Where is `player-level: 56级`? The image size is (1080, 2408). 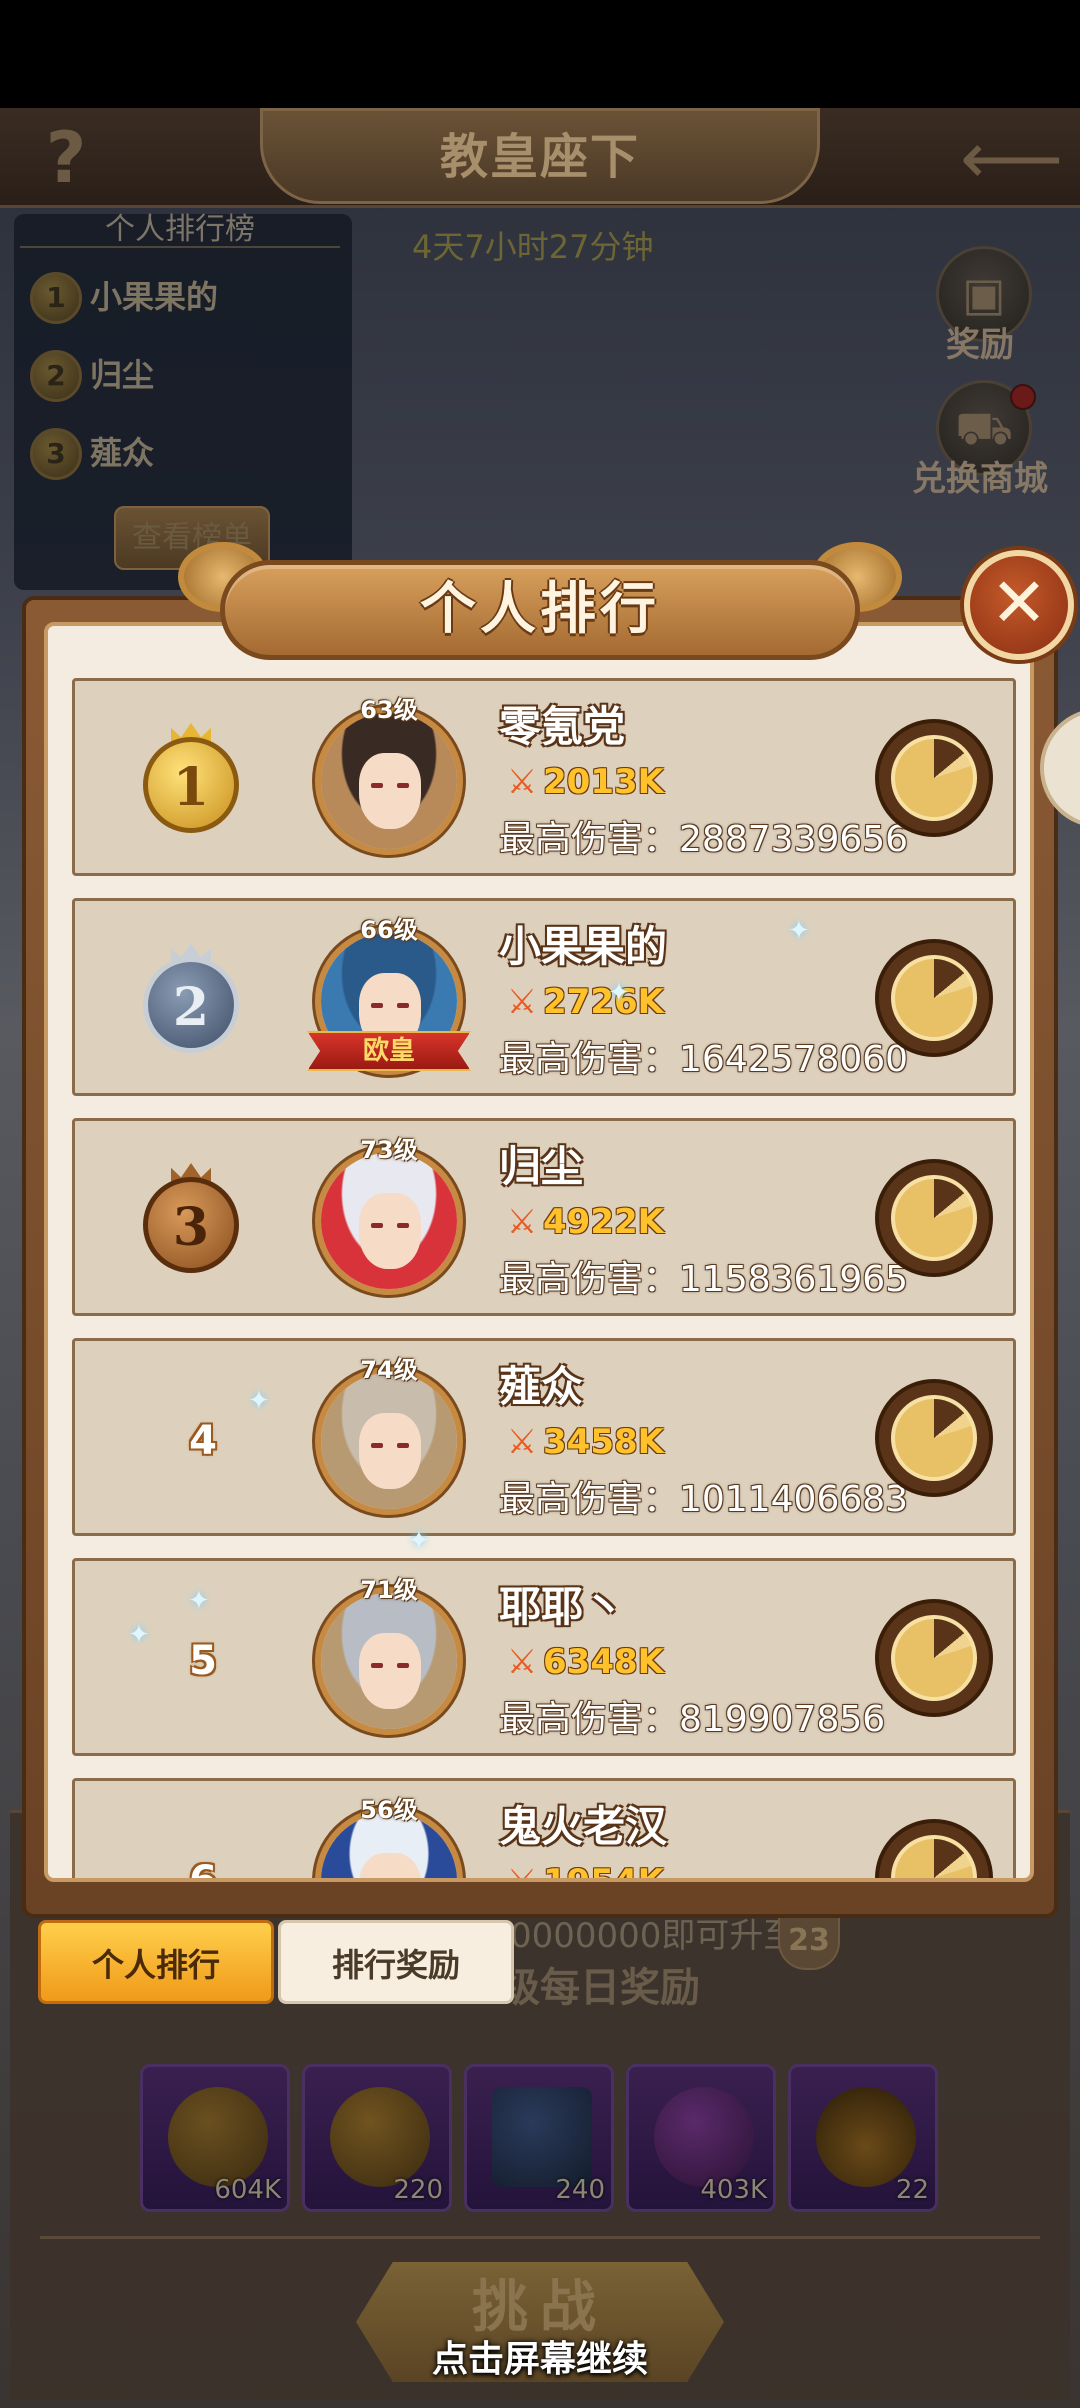 player-level: 56级 is located at coordinates (389, 1810).